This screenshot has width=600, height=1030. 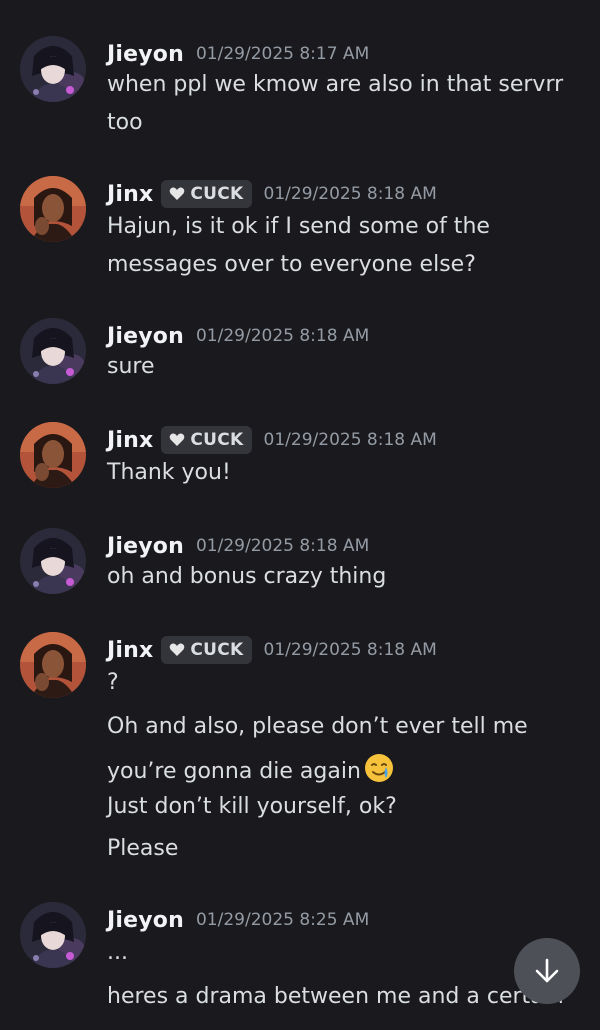 What do you see at coordinates (247, 576) in the screenshot?
I see `message-text: oh and bonus crazy thing` at bounding box center [247, 576].